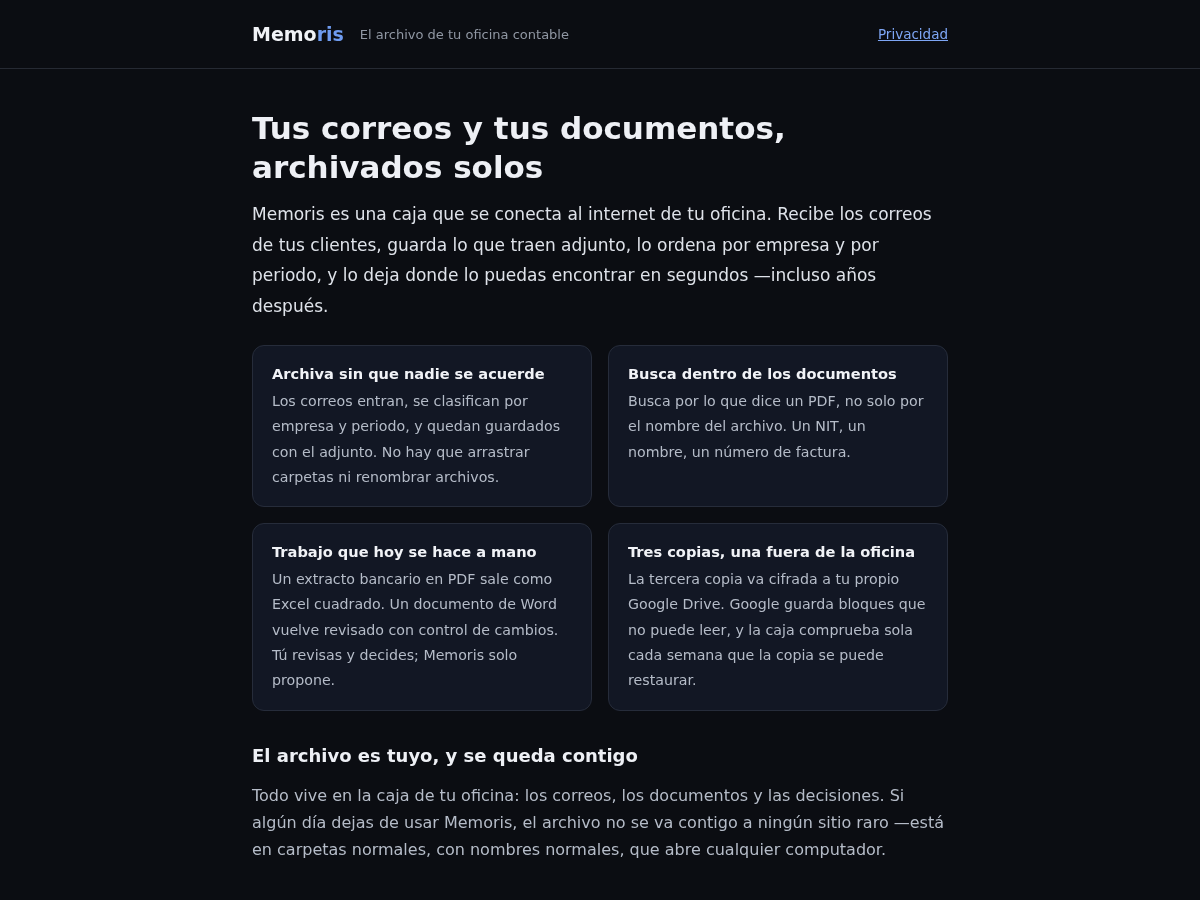 Image resolution: width=1200 pixels, height=900 pixels. What do you see at coordinates (405, 552) in the screenshot?
I see `card-title: Trabajo que hoy se hace a mano` at bounding box center [405, 552].